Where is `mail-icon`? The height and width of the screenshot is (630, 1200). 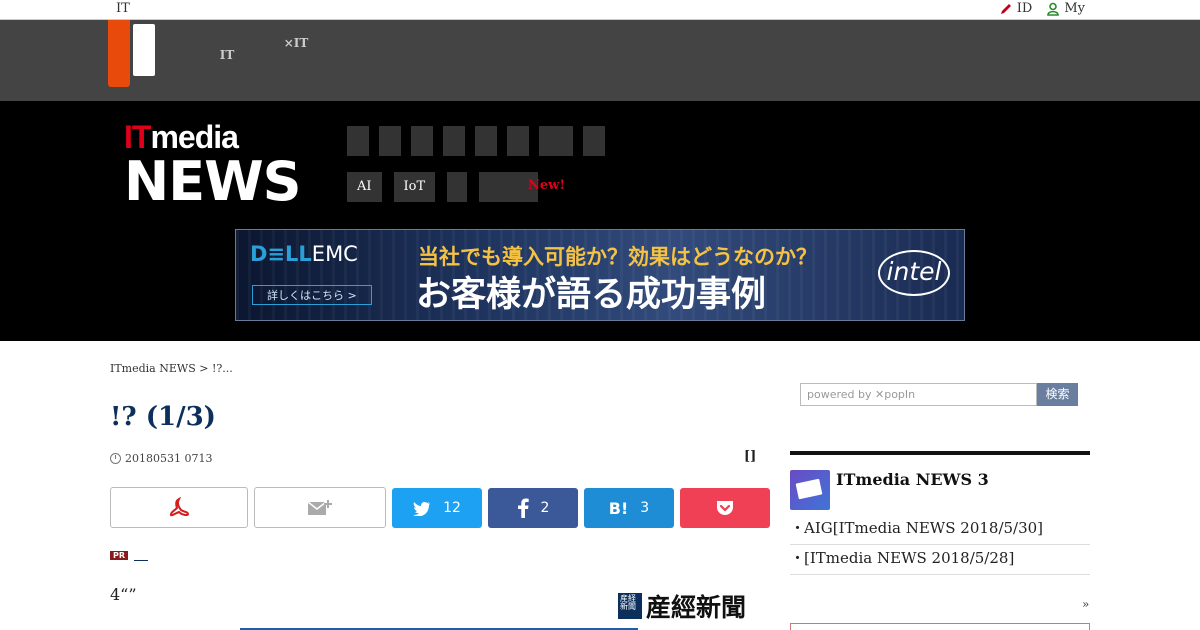 mail-icon is located at coordinates (810, 490).